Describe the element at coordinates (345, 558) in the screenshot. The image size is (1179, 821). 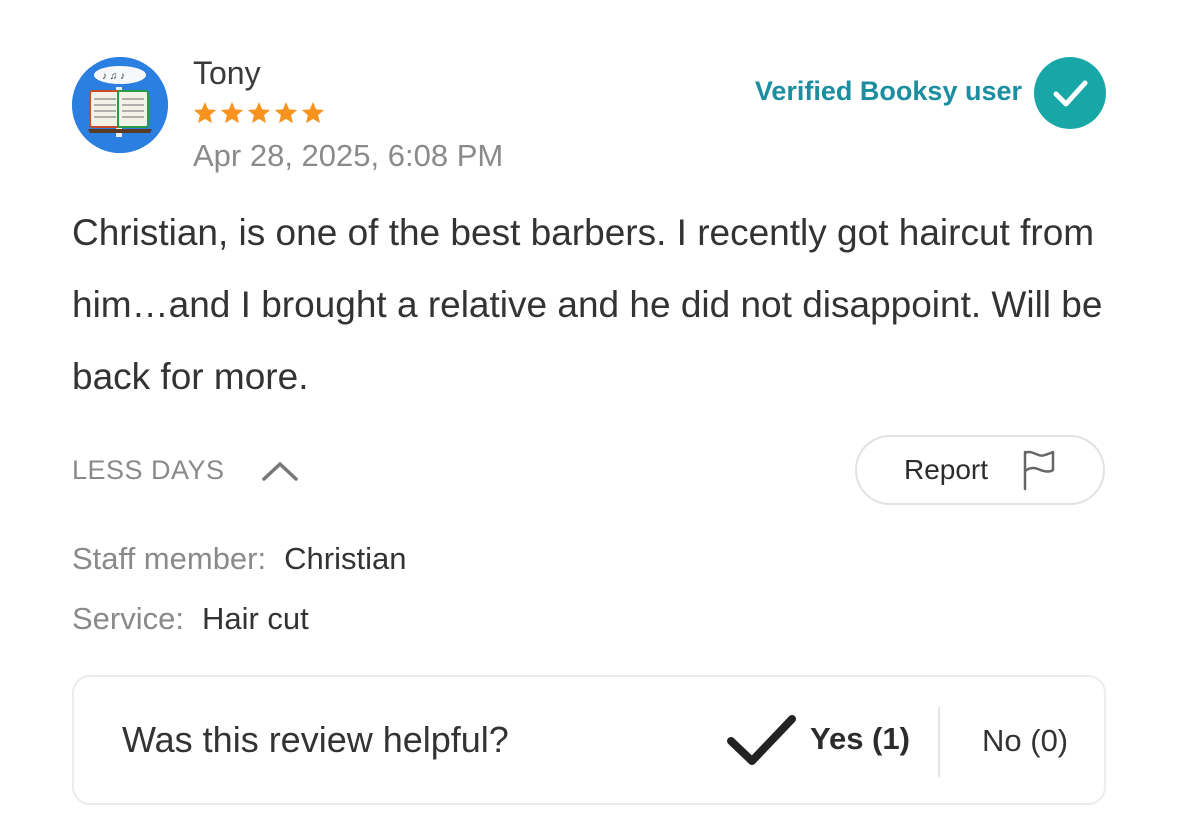
I see `staff-member-value: Christian` at that location.